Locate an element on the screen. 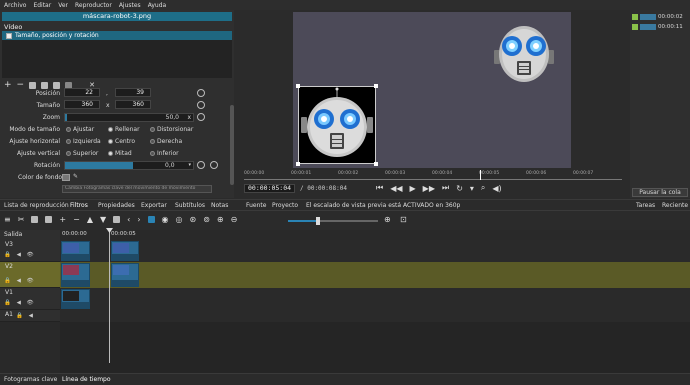 The image size is (690, 385). skip-next-icon: ⏭ is located at coordinates (445, 188).